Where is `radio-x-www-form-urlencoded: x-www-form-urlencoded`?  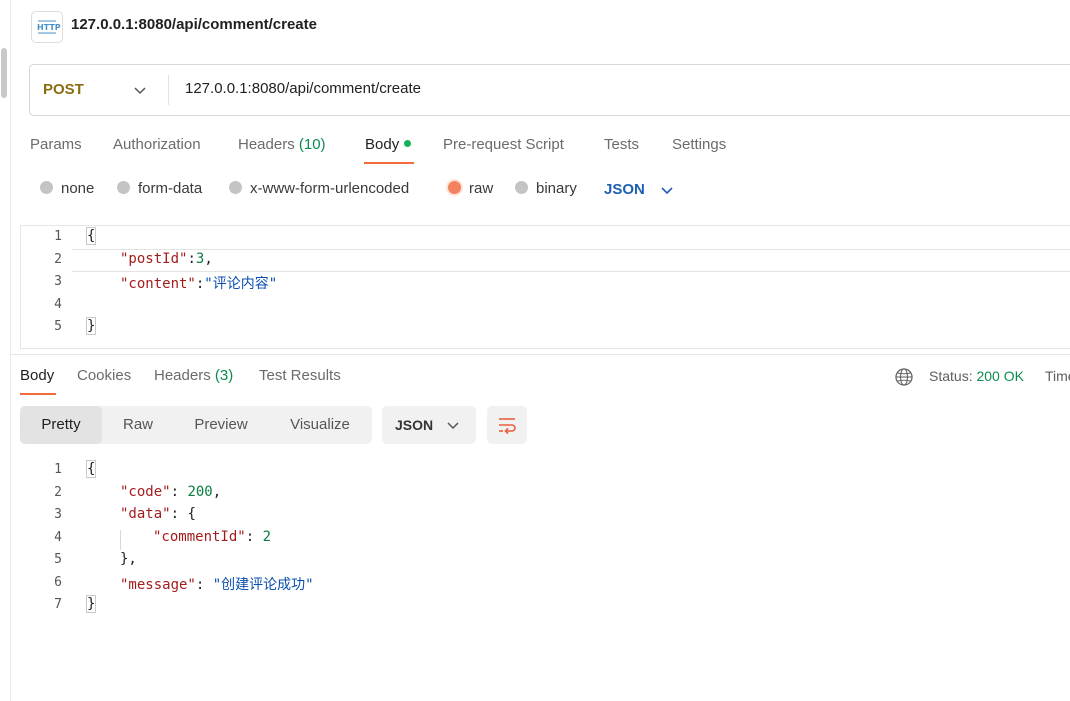
radio-x-www-form-urlencoded: x-www-form-urlencoded is located at coordinates (319, 190).